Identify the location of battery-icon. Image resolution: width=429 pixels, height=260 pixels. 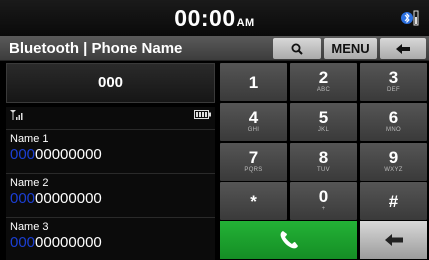
(202, 114).